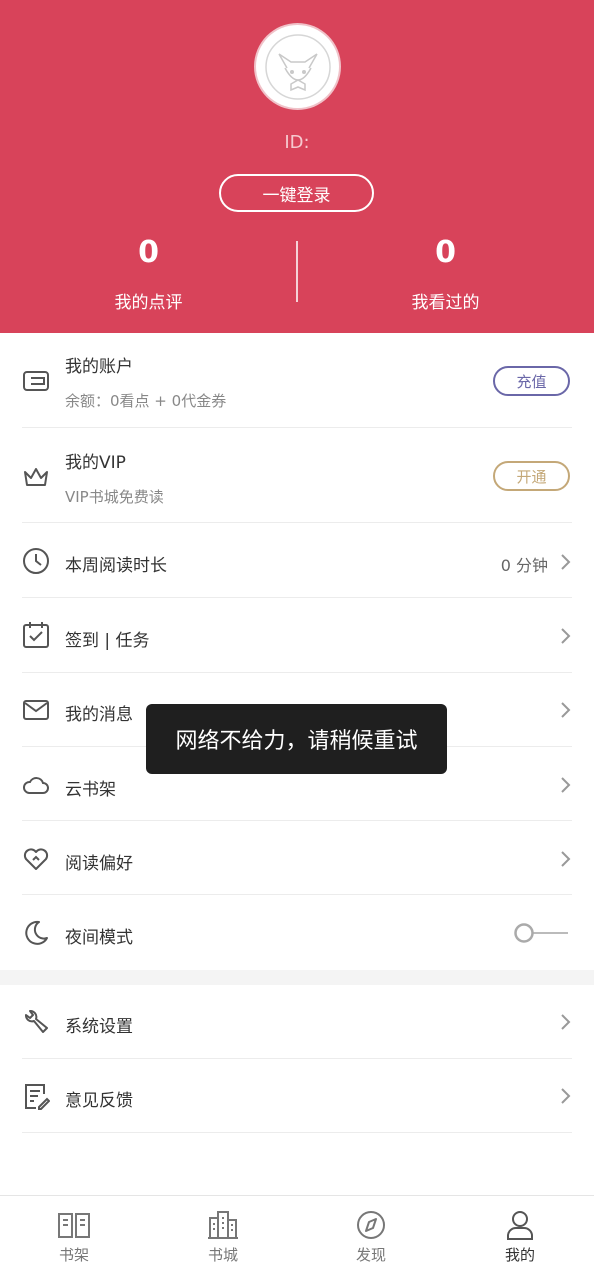 Image resolution: width=594 pixels, height=1280 pixels. I want to click on feedback-document-icon, so click(37, 1097).